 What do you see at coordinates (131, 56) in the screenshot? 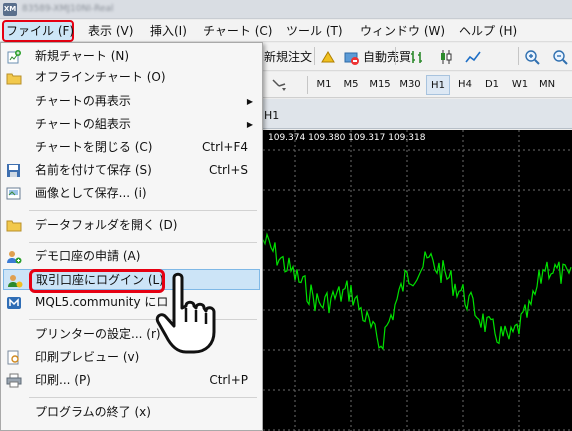
I see `file-menu-item-new-chart: 新規チャート (N)` at bounding box center [131, 56].